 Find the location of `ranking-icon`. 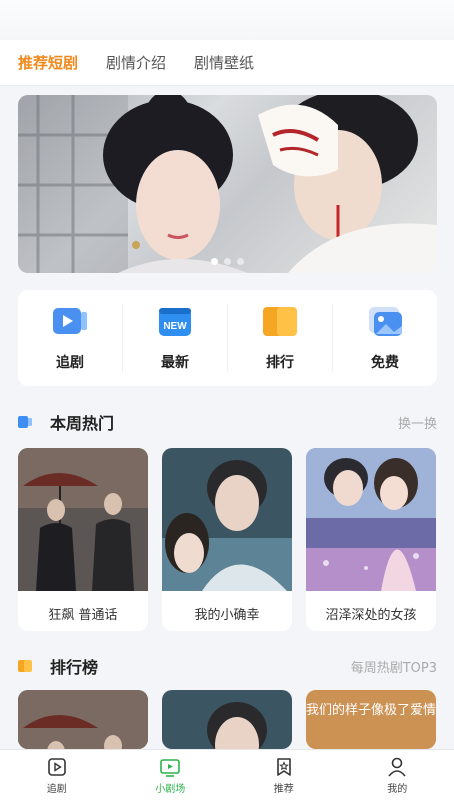

ranking-icon is located at coordinates (280, 321).